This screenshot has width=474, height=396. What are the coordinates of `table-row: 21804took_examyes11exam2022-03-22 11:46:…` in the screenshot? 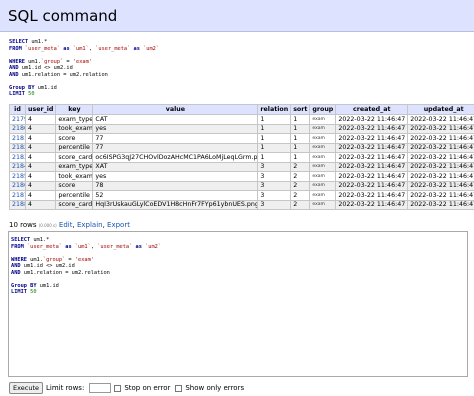 It's located at (241, 128).